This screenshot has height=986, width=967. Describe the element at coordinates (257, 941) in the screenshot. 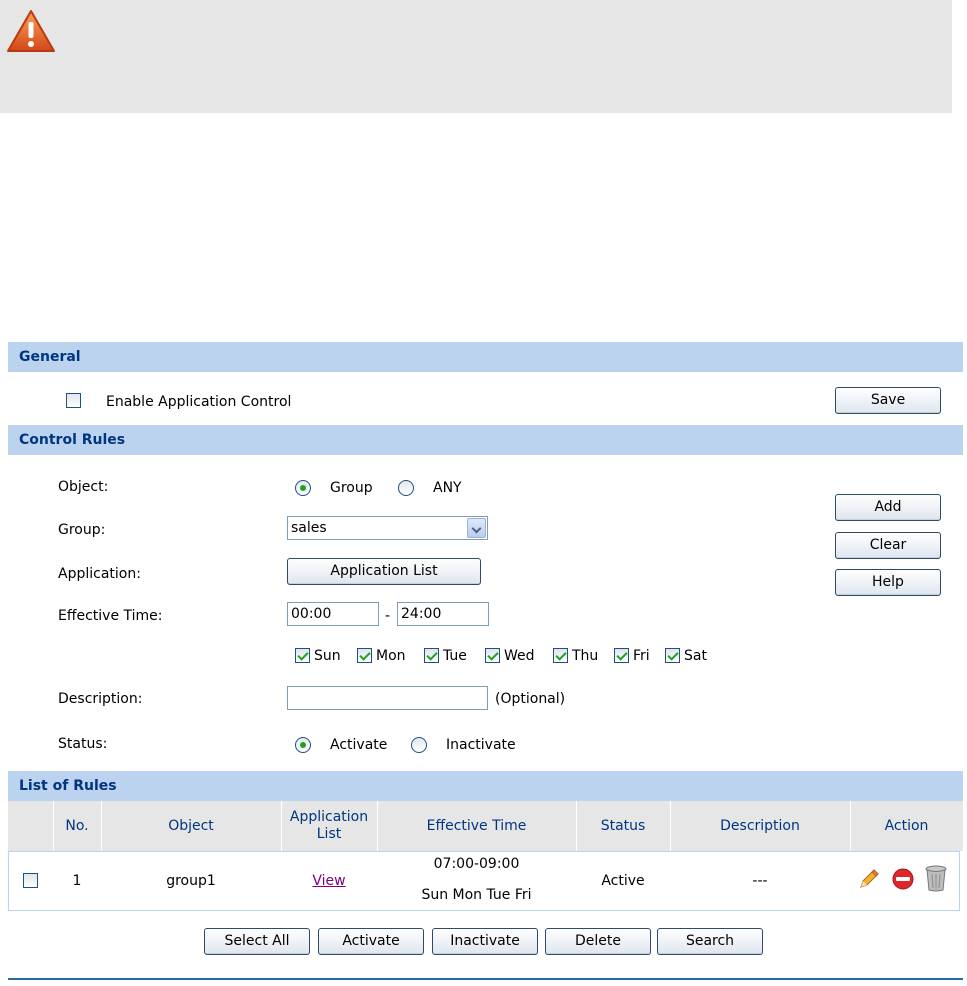

I see `select-all-button: Select All` at that location.